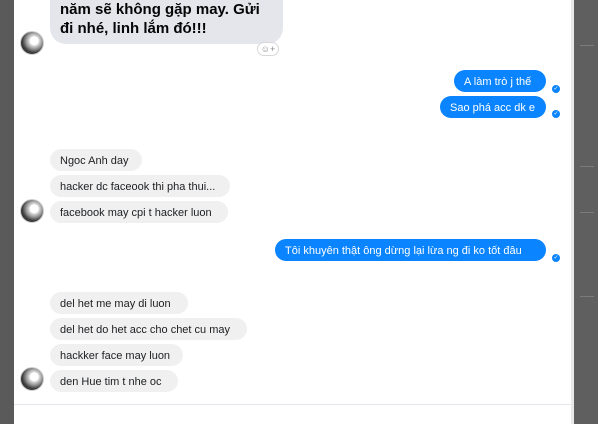  What do you see at coordinates (133, 28) in the screenshot?
I see `message-text-line: đi nhé, linh lắm đó!!!` at bounding box center [133, 28].